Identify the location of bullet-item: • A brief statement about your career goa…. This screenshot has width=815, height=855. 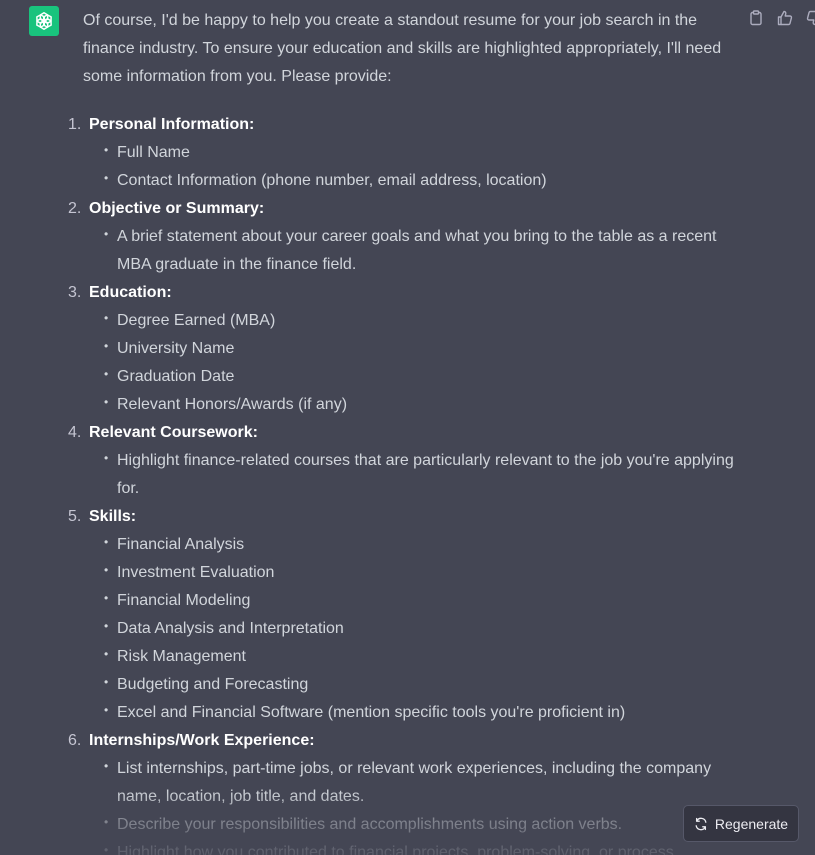
(423, 251).